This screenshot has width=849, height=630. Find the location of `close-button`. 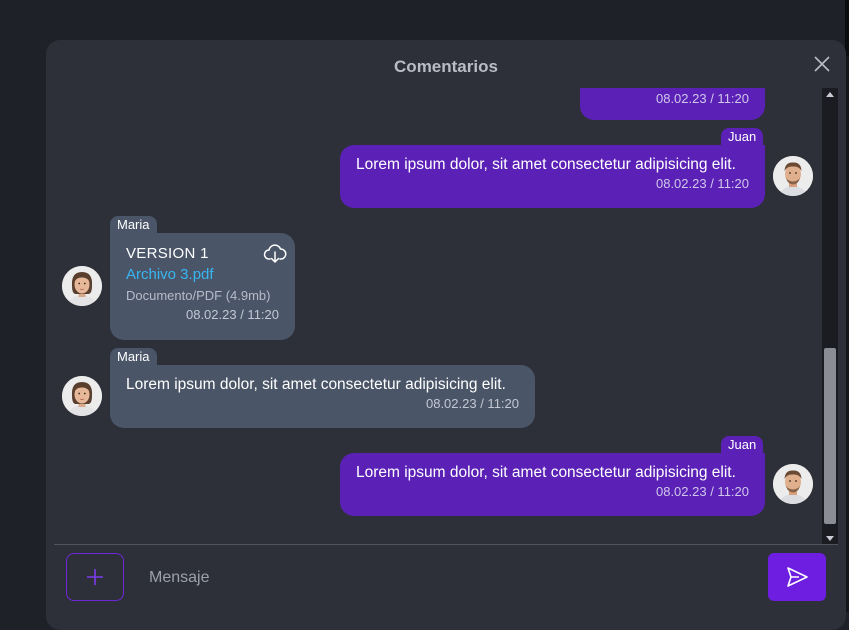

close-button is located at coordinates (822, 64).